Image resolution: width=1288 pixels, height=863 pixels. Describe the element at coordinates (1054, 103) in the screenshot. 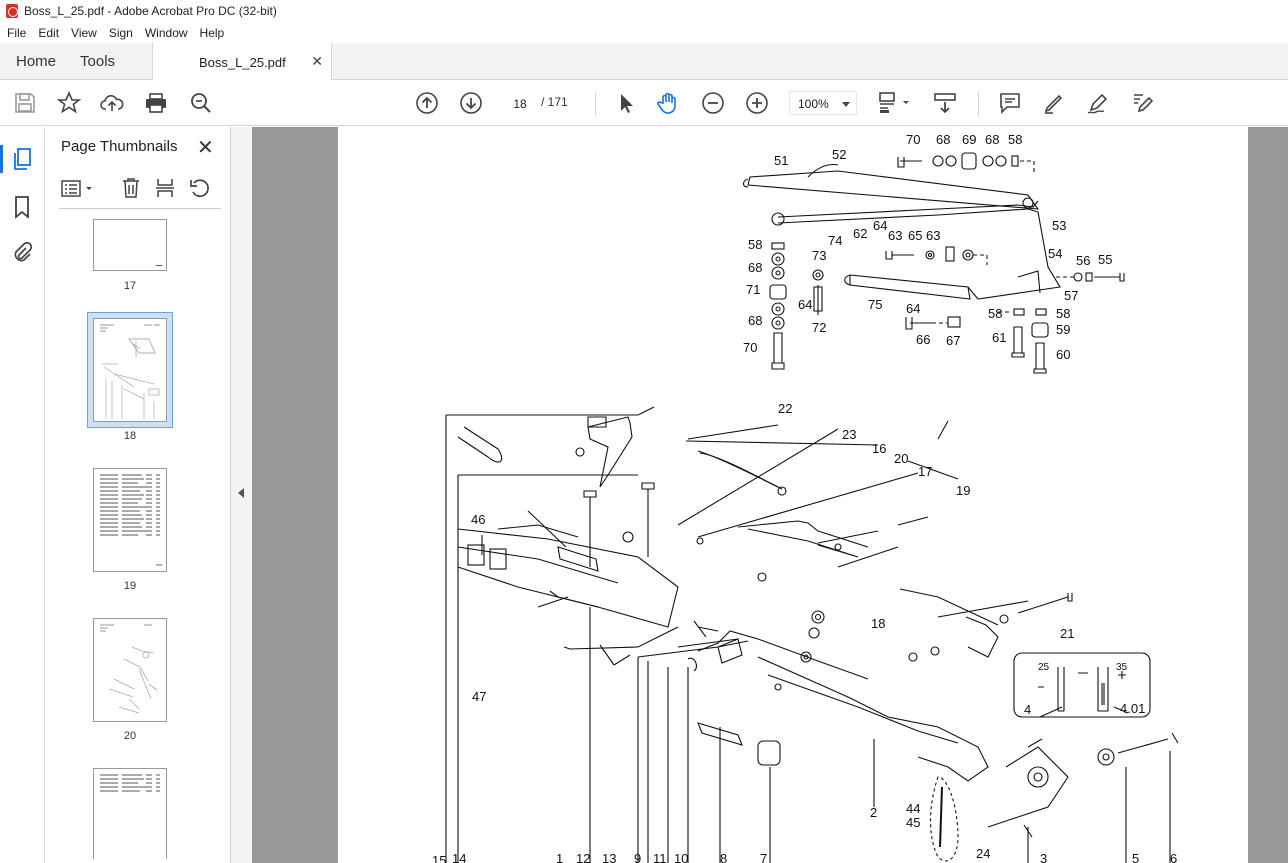

I see `highlight-icon` at that location.